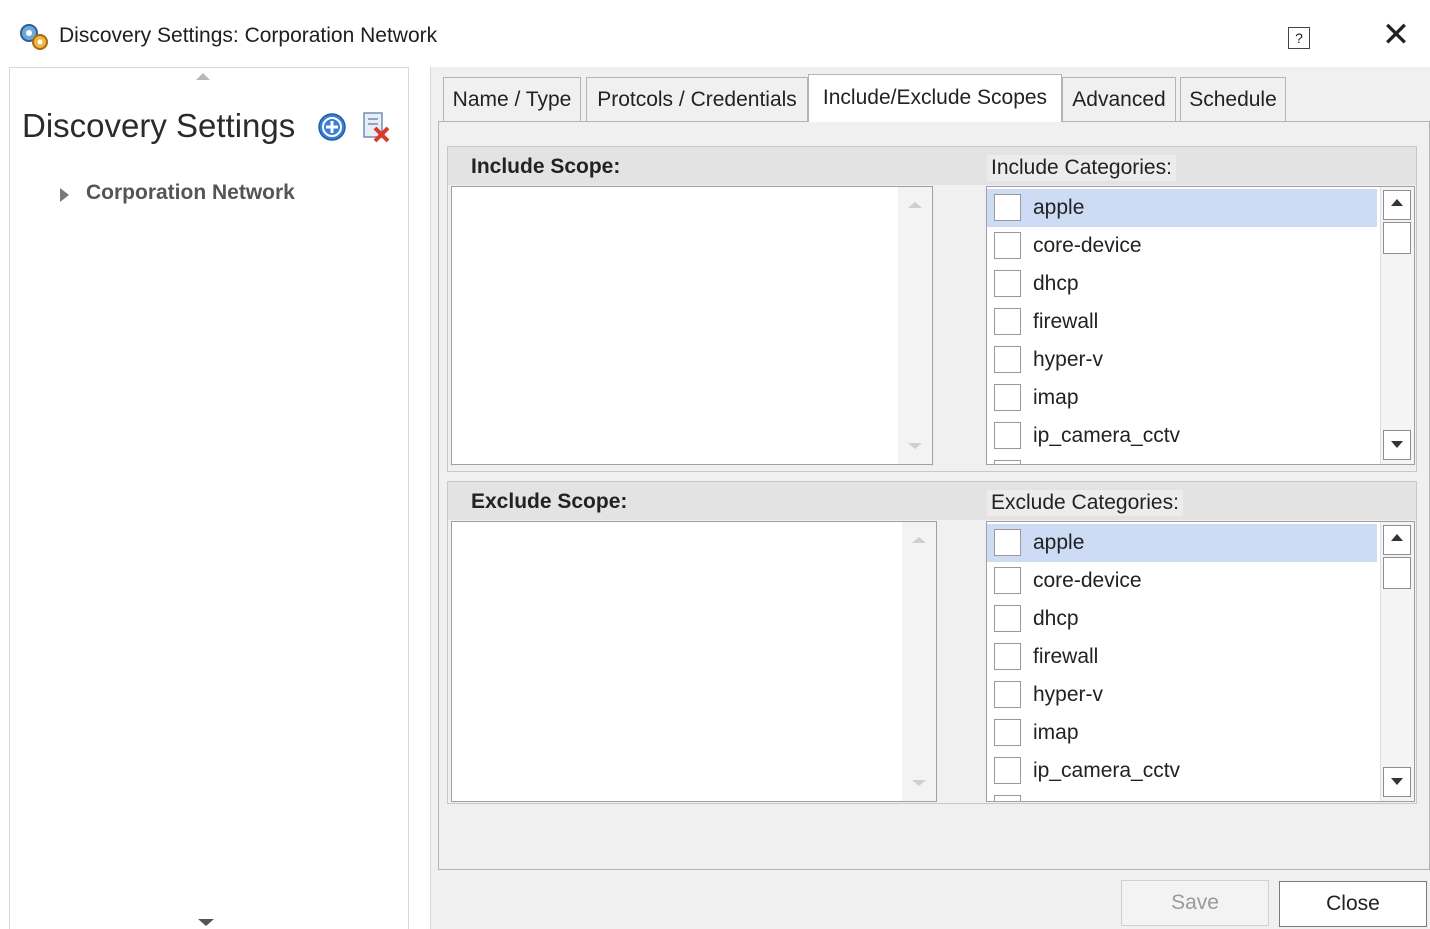  Describe the element at coordinates (1353, 904) in the screenshot. I see `close-button: Close` at that location.